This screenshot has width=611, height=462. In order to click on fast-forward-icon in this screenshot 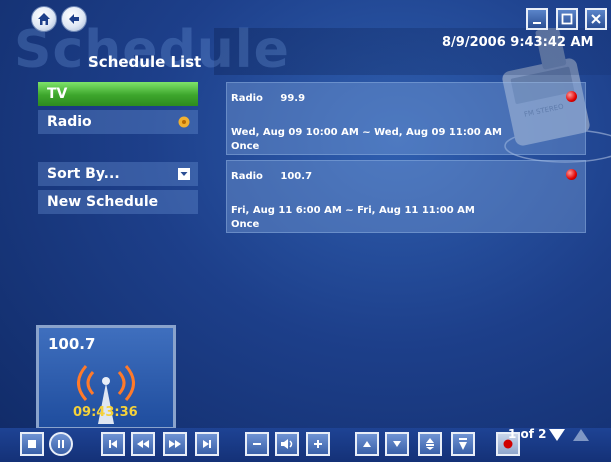, I will do `click(175, 444)`.